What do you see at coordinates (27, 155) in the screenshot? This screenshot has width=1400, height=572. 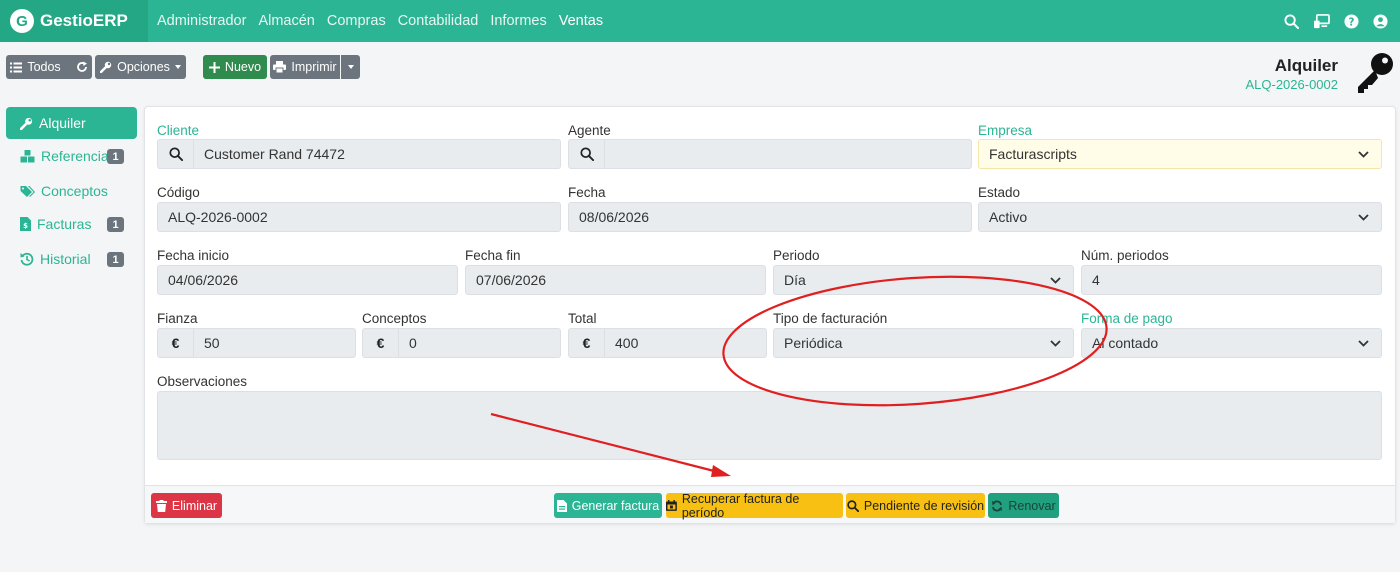 I see `cubes-icon` at bounding box center [27, 155].